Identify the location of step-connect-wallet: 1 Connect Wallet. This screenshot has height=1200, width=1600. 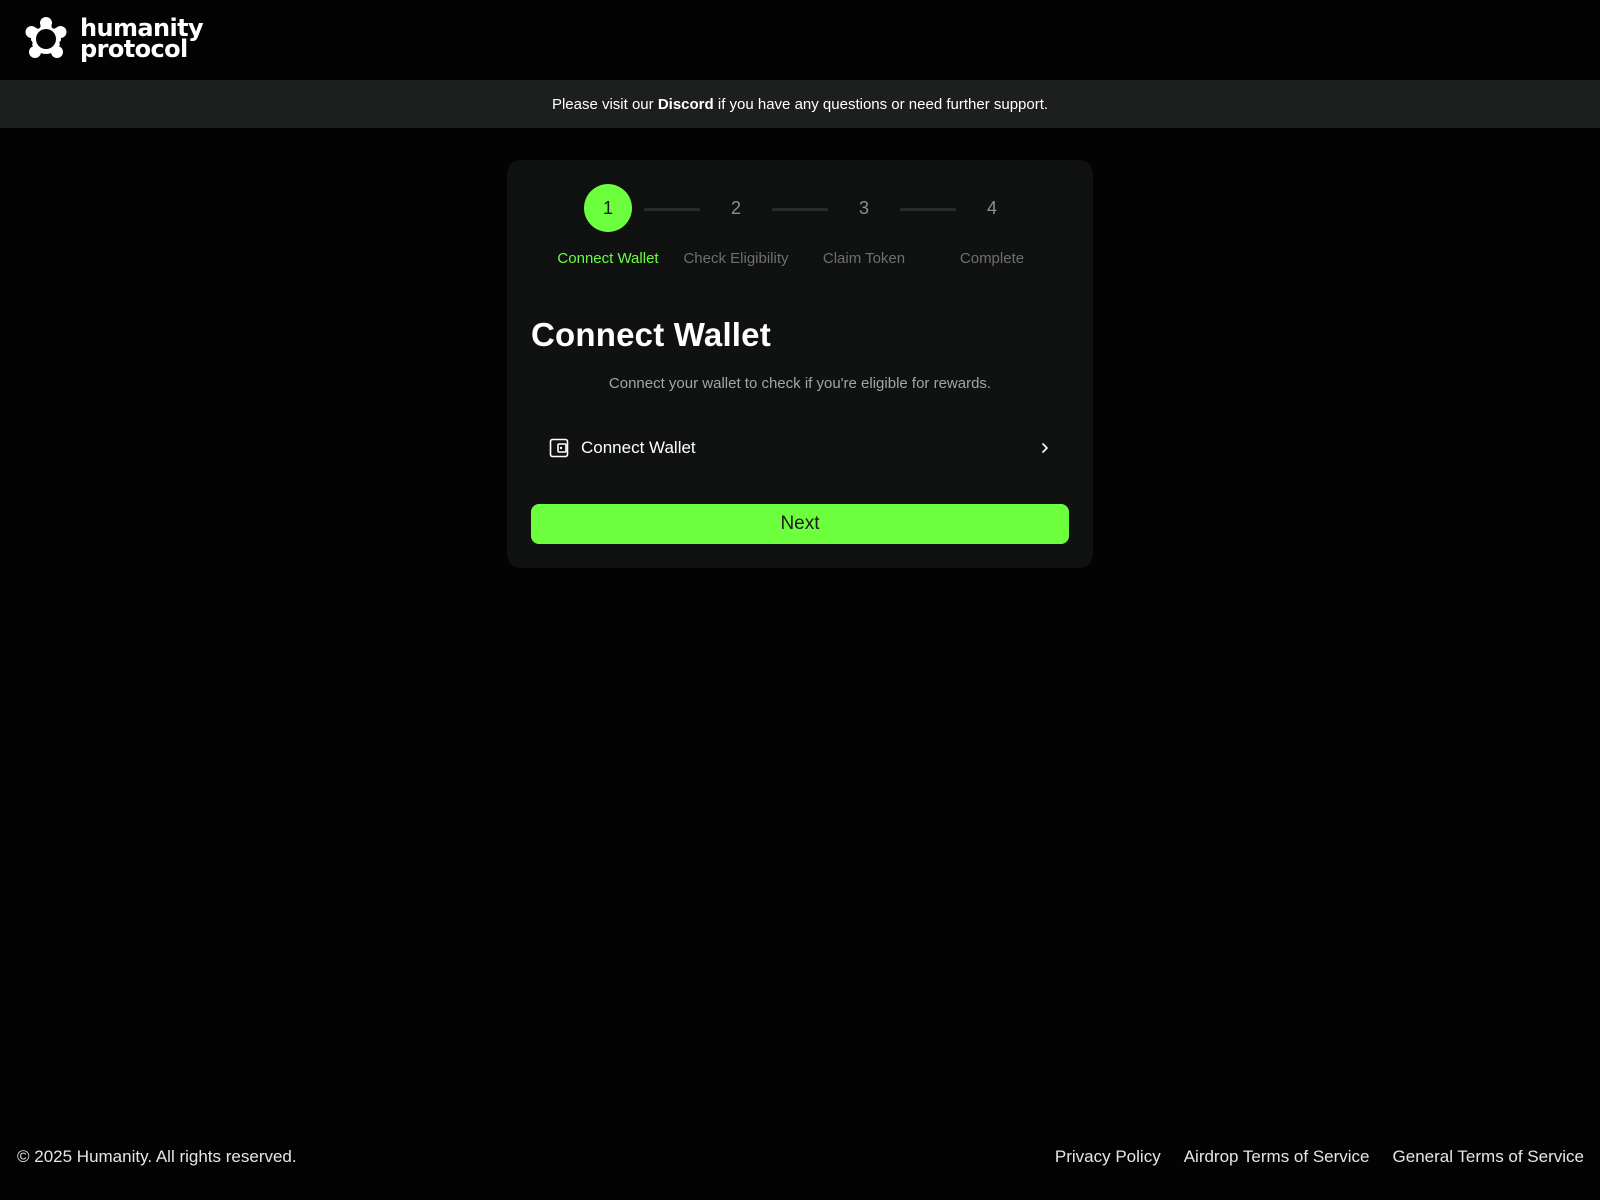
(608, 225).